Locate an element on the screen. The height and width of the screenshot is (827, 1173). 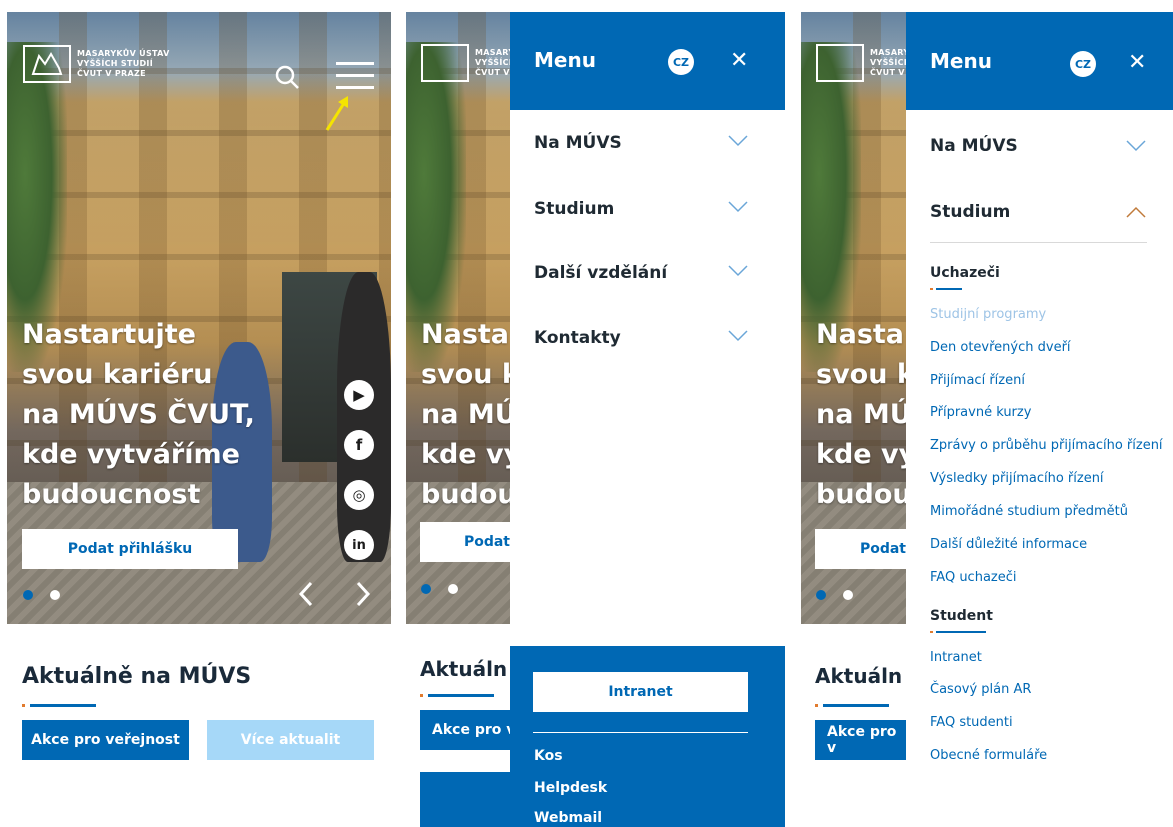
menu-item-kontakty: Kontakty is located at coordinates (577, 338).